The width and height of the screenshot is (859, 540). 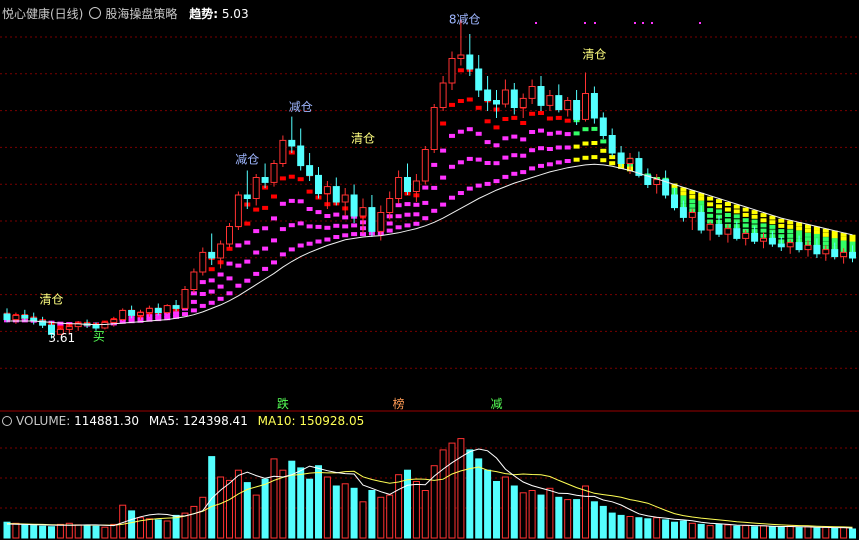 I want to click on stock-name: 悦心健康(日线), so click(x=42, y=14).